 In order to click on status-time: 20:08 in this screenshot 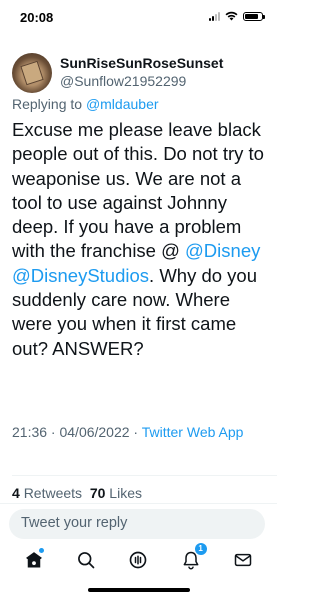, I will do `click(37, 17)`.